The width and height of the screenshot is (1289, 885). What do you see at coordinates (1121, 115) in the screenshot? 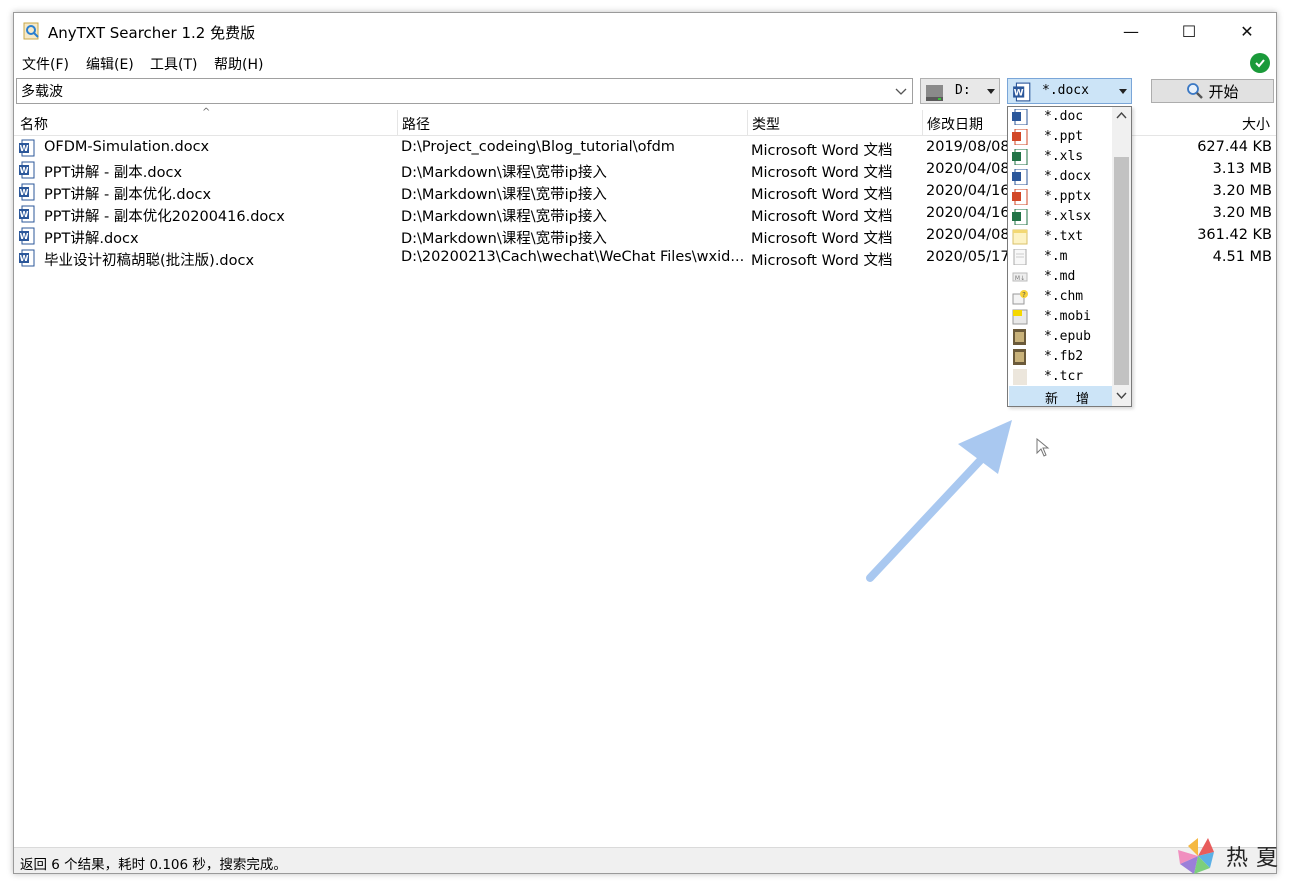
I see `scroll-up-icon` at bounding box center [1121, 115].